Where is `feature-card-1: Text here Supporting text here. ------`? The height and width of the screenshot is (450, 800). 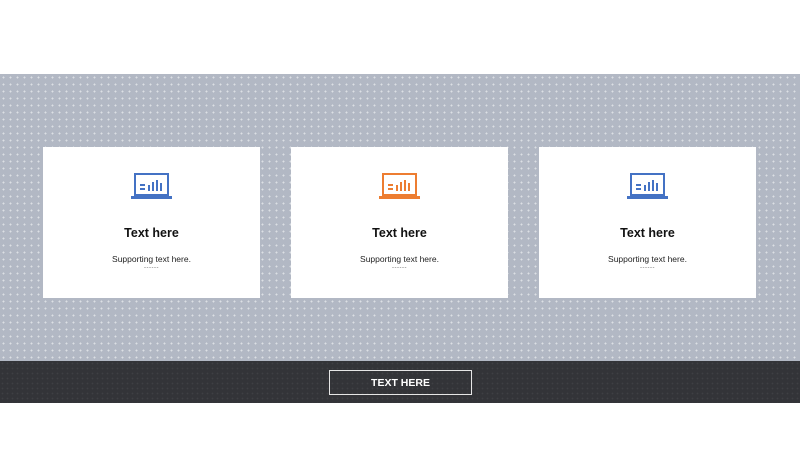
feature-card-1: Text here Supporting text here. ------ is located at coordinates (151, 222).